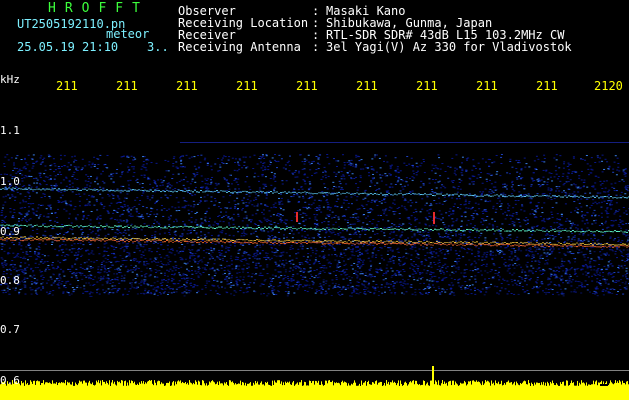  Describe the element at coordinates (10, 181) in the screenshot. I see `freq-tick: 1.0` at that location.